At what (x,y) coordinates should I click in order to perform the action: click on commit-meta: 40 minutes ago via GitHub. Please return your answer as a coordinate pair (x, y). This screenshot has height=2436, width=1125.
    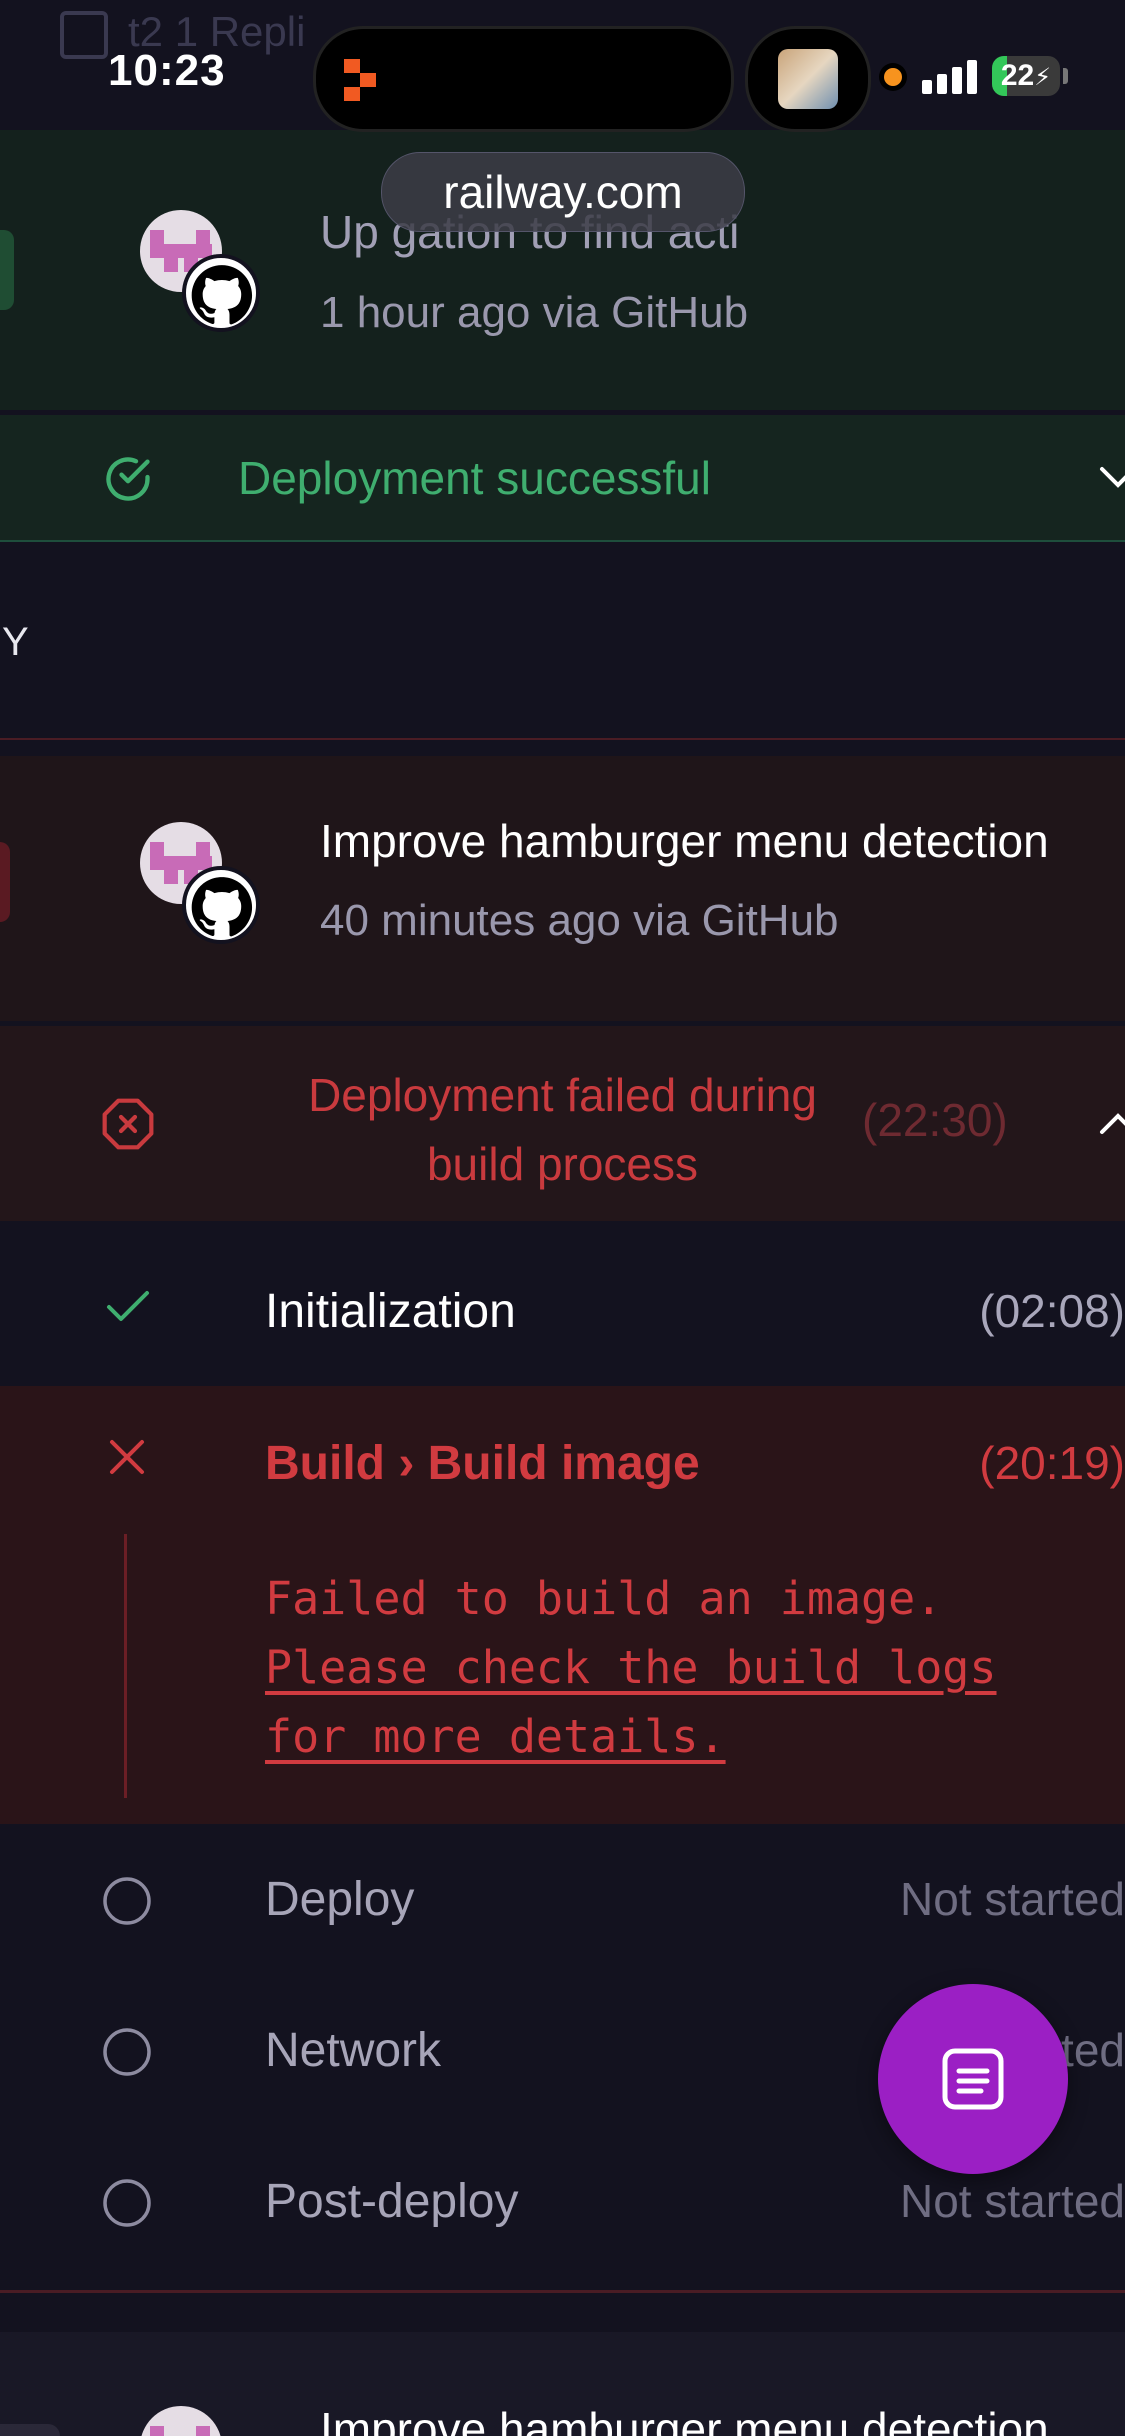
    Looking at the image, I should click on (579, 920).